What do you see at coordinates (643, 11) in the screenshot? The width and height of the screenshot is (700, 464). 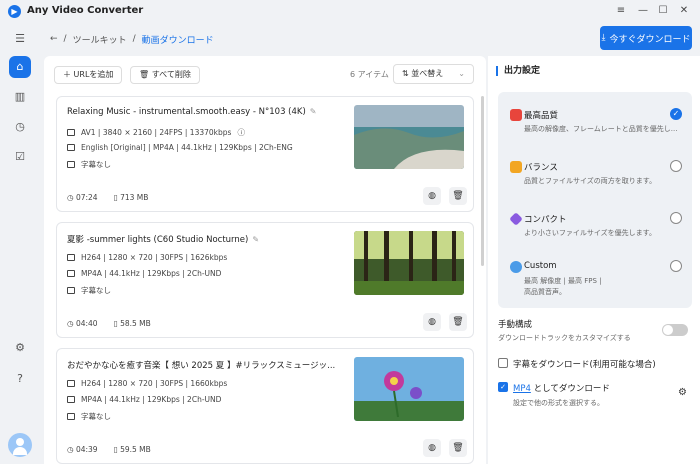 I see `minimize-button: —` at bounding box center [643, 11].